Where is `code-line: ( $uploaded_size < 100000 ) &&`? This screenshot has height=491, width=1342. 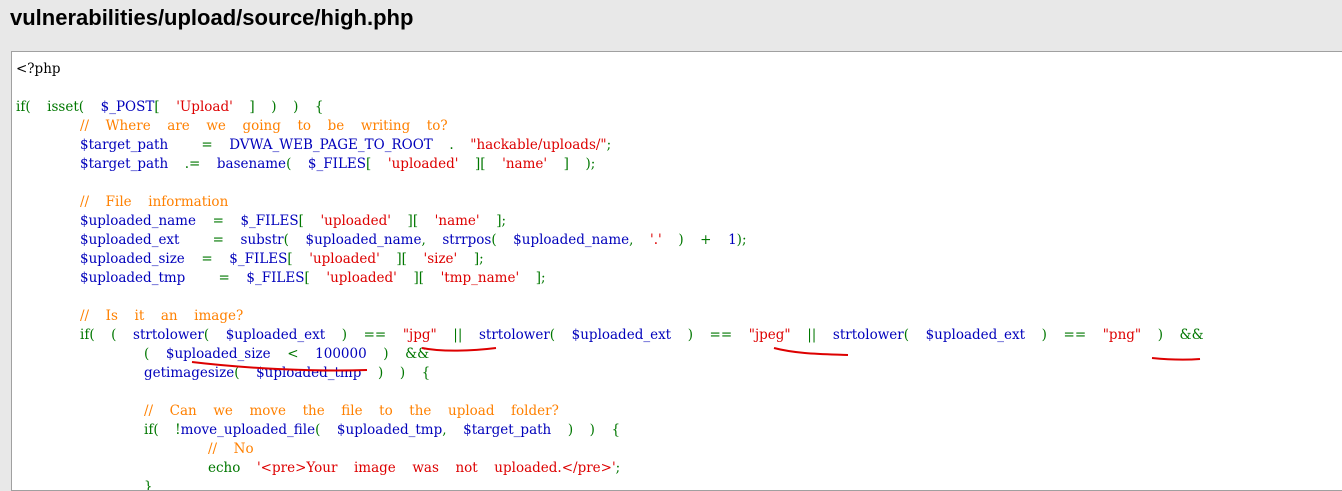 code-line: ( $uploaded_size < 100000 ) && is located at coordinates (610, 354).